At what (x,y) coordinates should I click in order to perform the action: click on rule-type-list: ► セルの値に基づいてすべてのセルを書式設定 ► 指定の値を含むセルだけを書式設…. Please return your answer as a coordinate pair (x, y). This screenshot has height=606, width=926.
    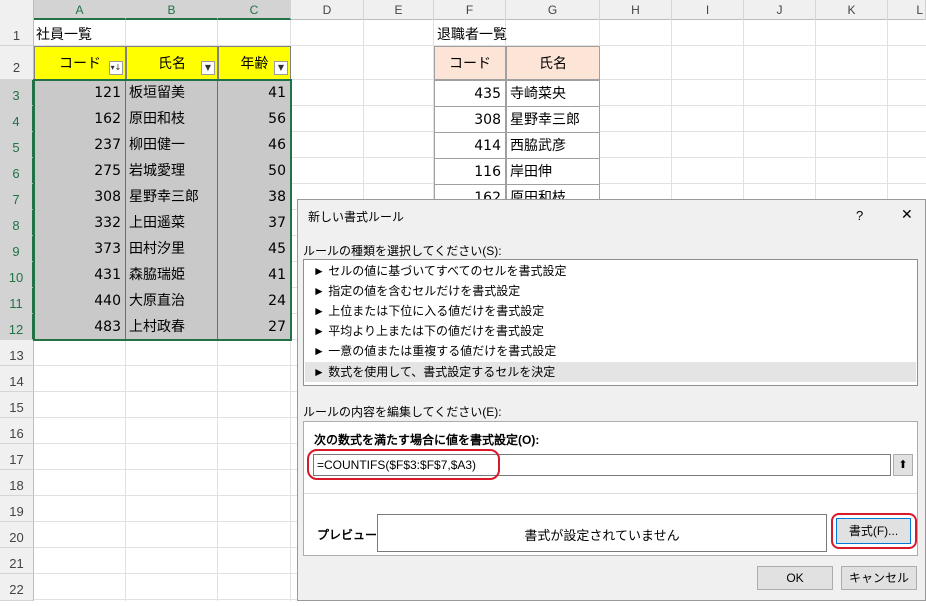
    Looking at the image, I should click on (610, 322).